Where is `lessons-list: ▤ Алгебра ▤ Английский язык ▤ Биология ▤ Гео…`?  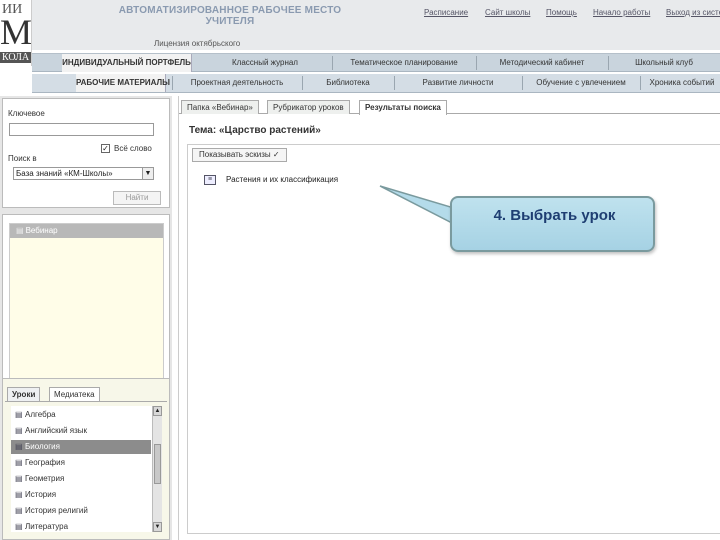
lessons-list: ▤ Алгебра ▤ Английский язык ▤ Биология ▤ Гео… is located at coordinates (86, 469).